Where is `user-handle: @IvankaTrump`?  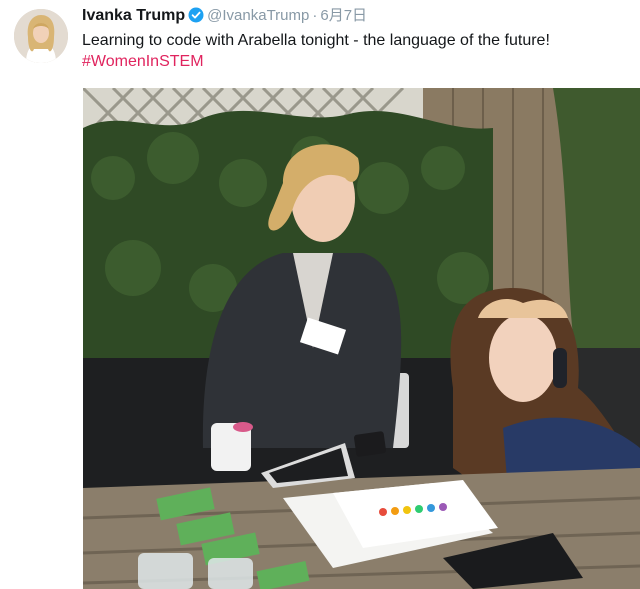 user-handle: @IvankaTrump is located at coordinates (258, 15).